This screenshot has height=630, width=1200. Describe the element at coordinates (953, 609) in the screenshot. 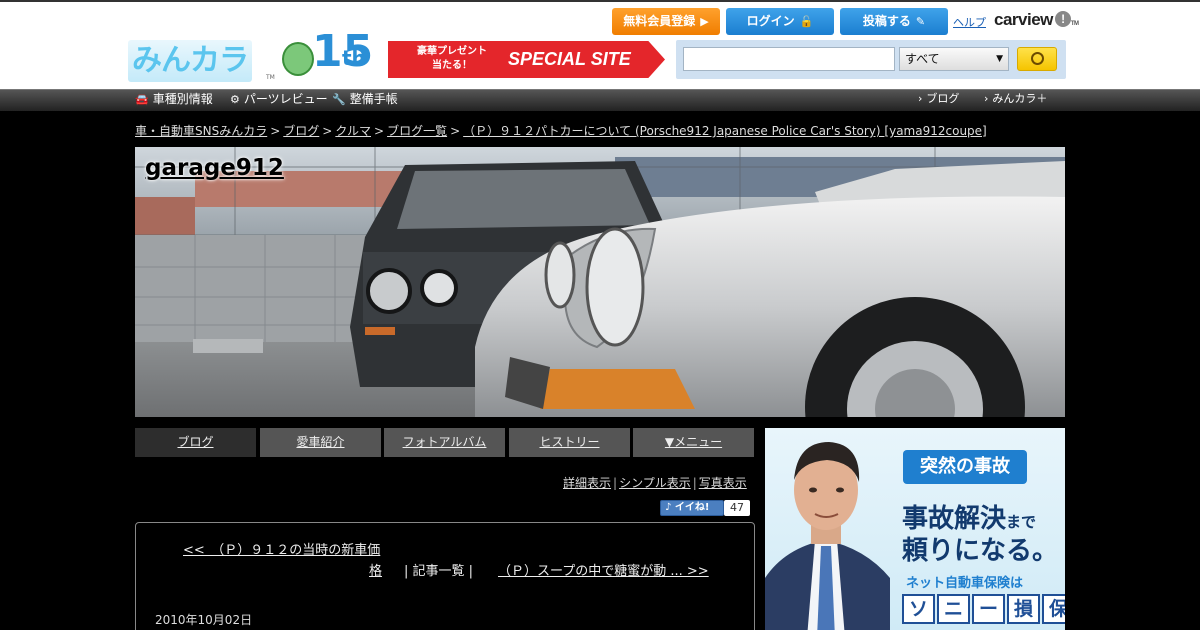

I see `ad-brand-char: ニ` at that location.